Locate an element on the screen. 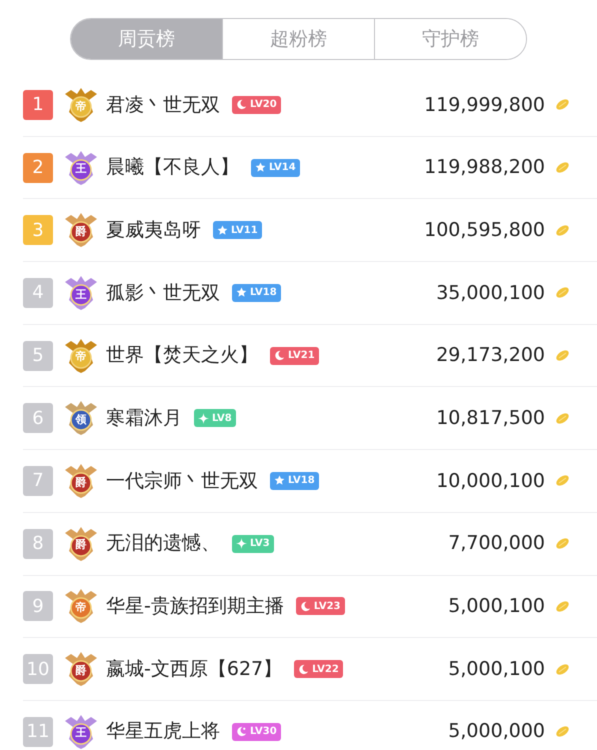 This screenshot has width=597, height=750. rank-number: 3 is located at coordinates (38, 230).